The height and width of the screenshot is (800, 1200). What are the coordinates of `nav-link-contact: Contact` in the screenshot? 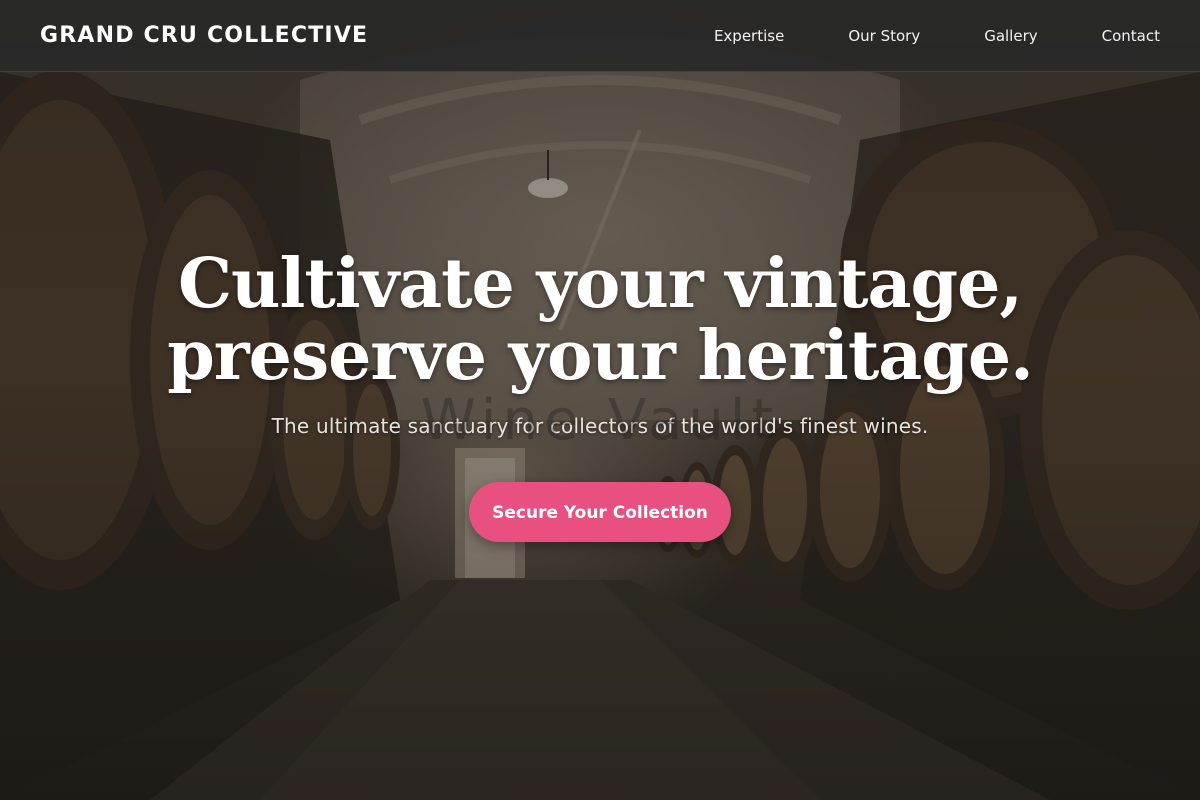 It's located at (1131, 36).